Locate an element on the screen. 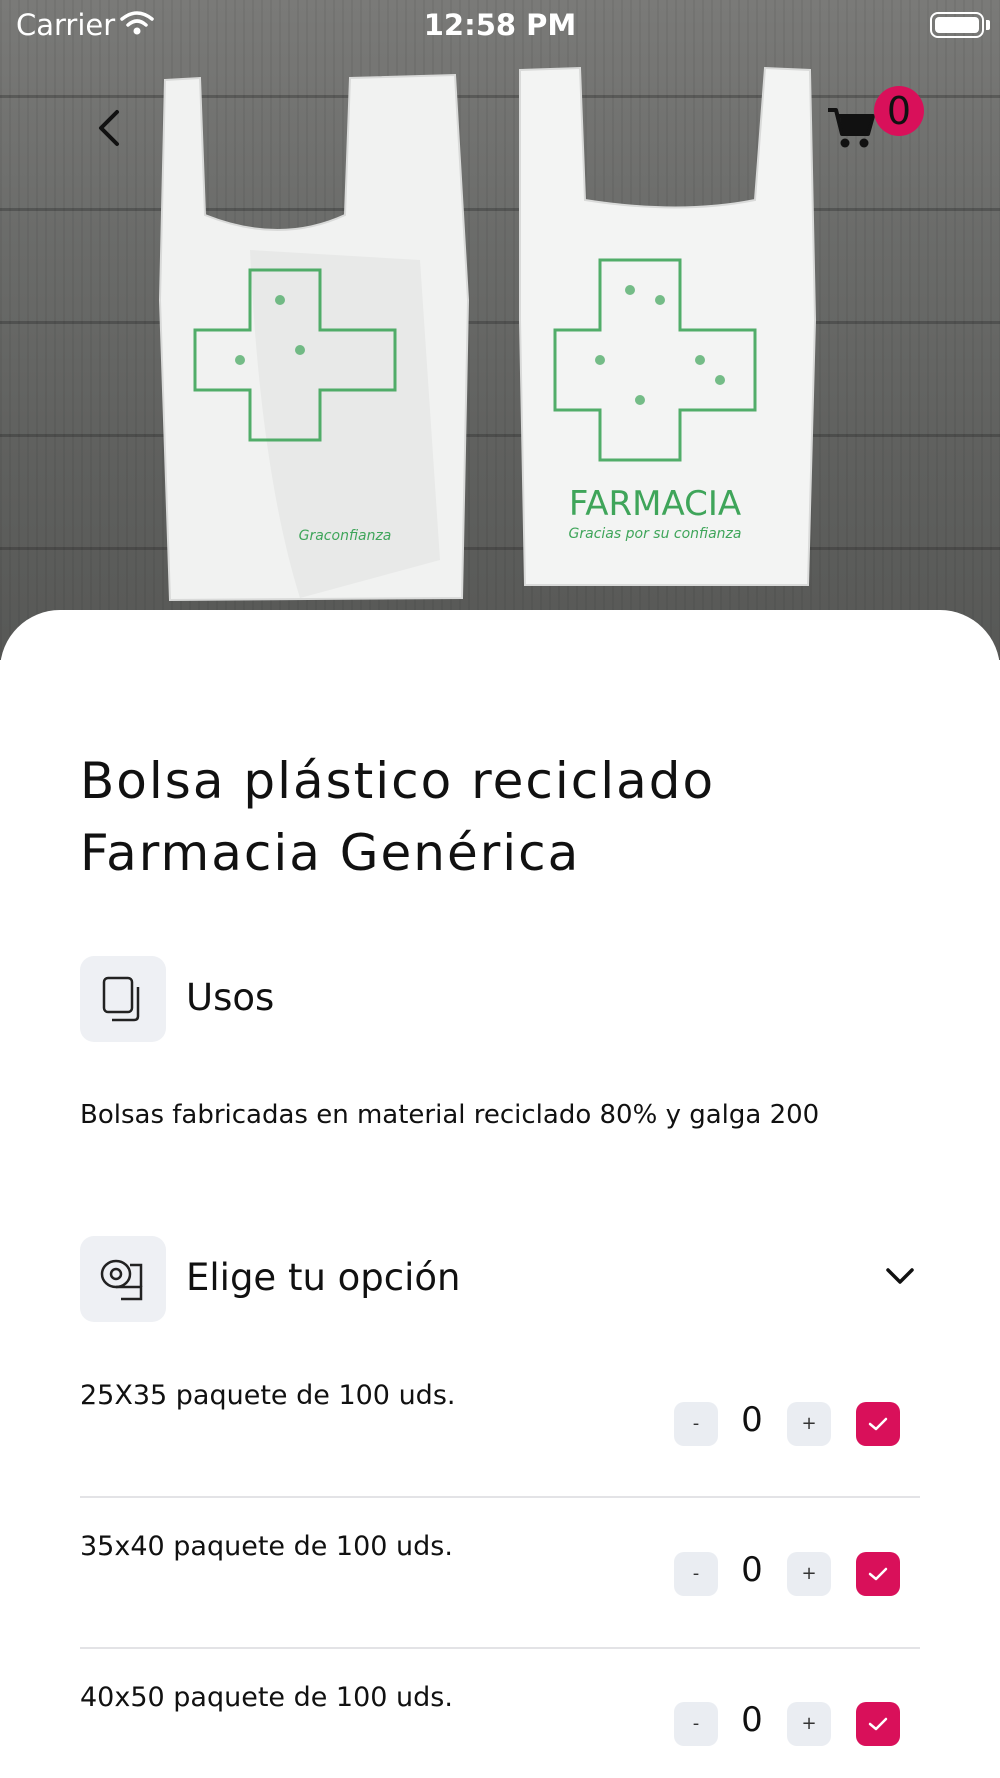 The width and height of the screenshot is (1000, 1778). cart-icon is located at coordinates (851, 128).